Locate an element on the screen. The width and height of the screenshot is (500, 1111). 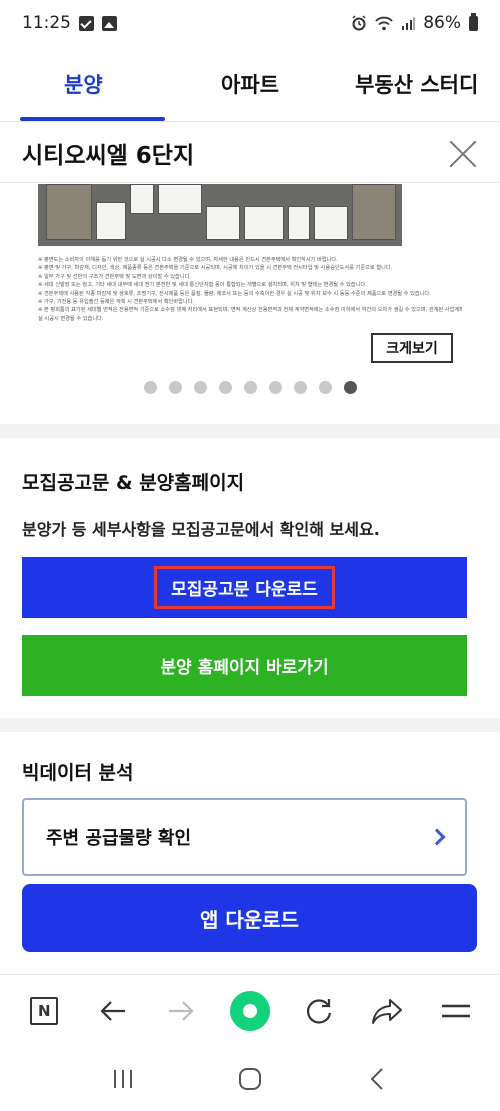
recent-apps-icon is located at coordinates (123, 1078).